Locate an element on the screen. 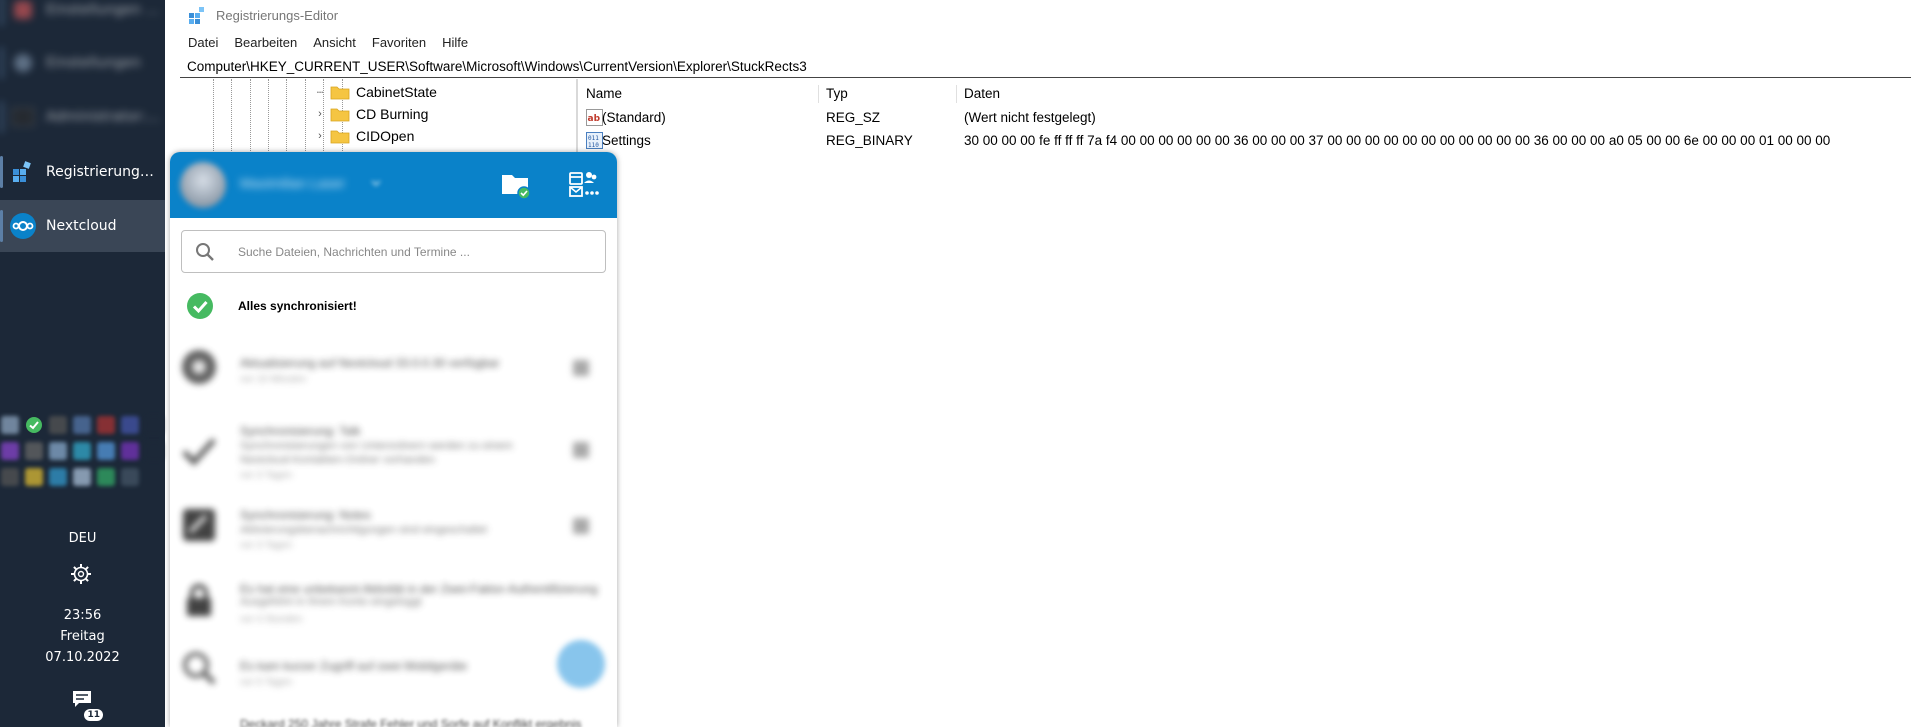 The height and width of the screenshot is (727, 1911). window-title: Registrierungs-Editor is located at coordinates (277, 15).